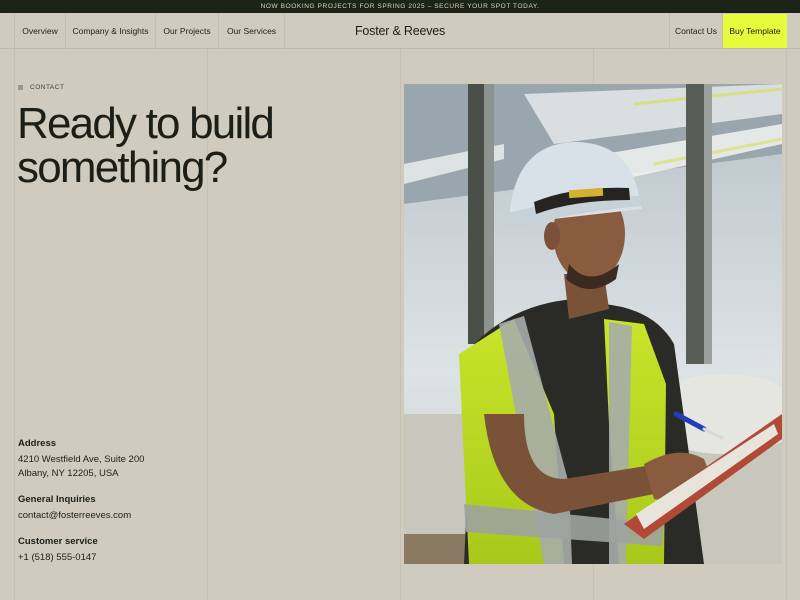  I want to click on brand-logo: Foster & Reeves, so click(400, 31).